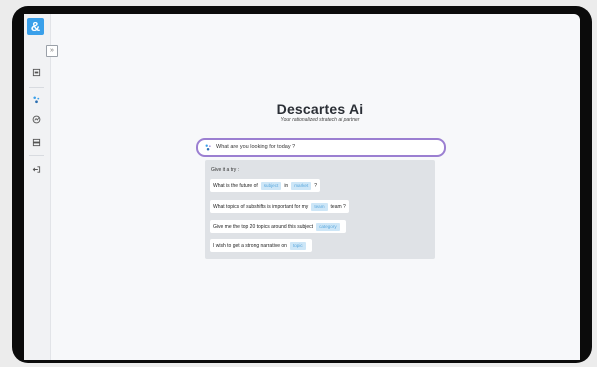 The height and width of the screenshot is (367, 597). Describe the element at coordinates (225, 170) in the screenshot. I see `suggestions-title: Give it a try :` at that location.